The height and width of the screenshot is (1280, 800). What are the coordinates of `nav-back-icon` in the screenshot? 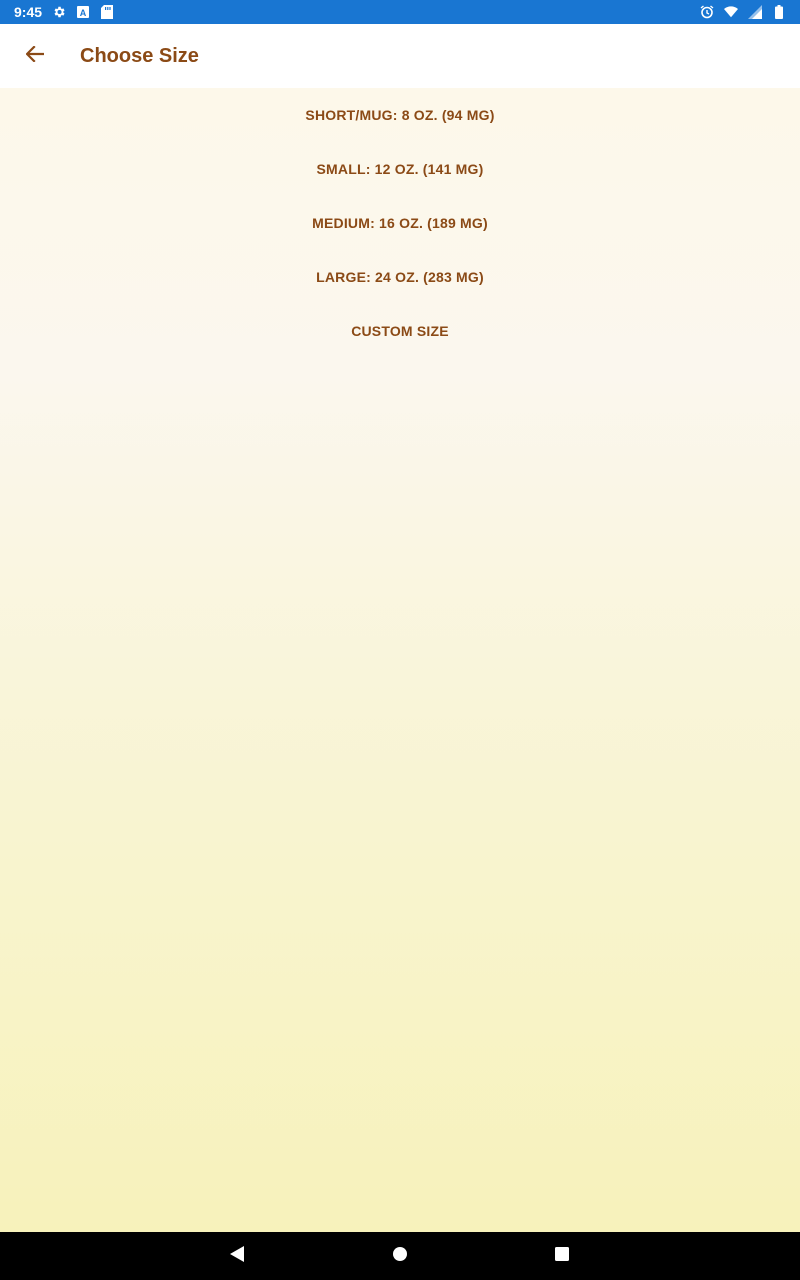 It's located at (237, 1256).